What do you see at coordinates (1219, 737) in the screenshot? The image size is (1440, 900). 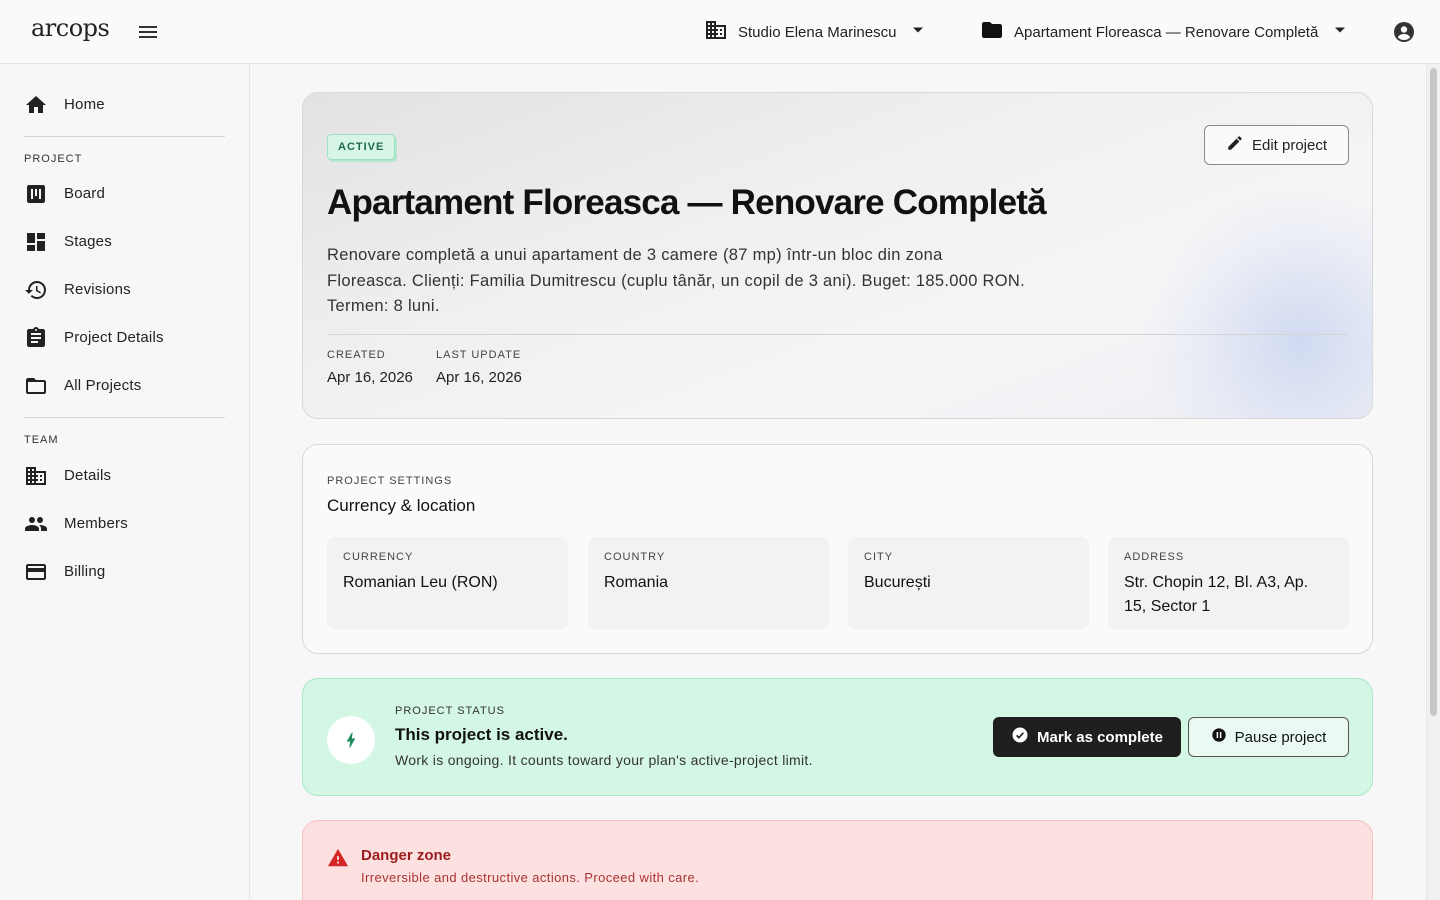 I see `pause-circle-icon` at bounding box center [1219, 737].